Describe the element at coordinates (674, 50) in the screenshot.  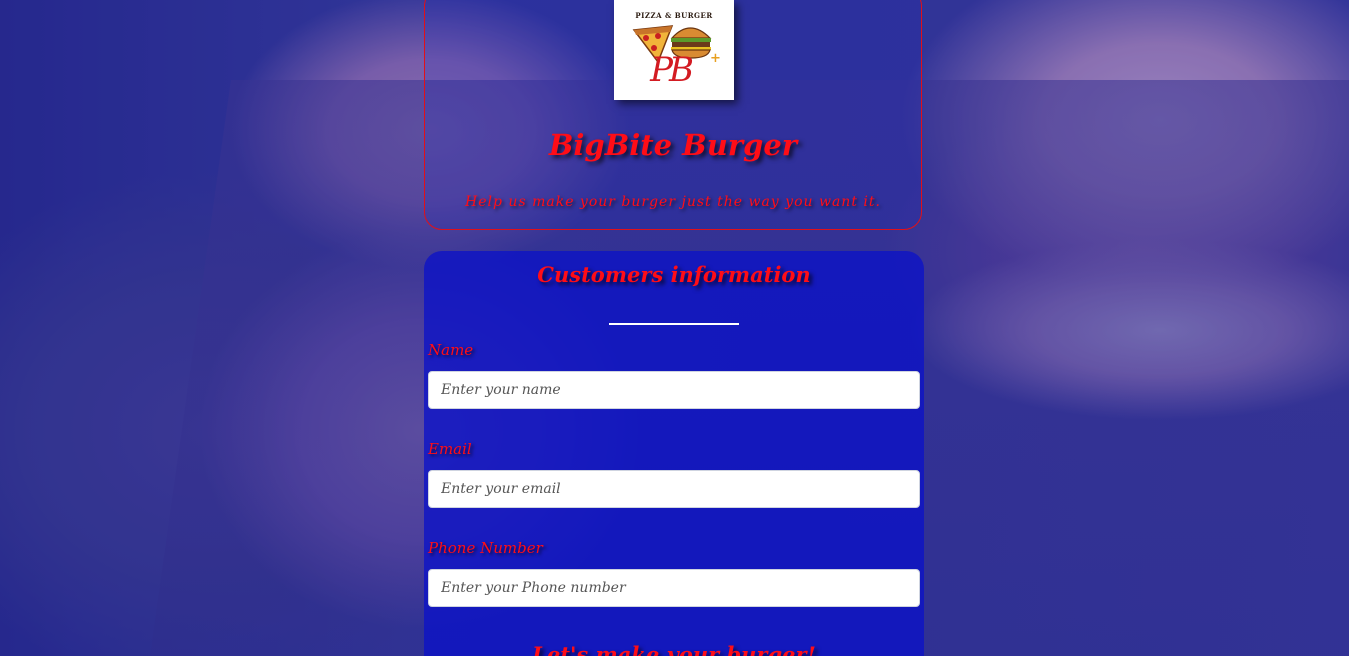
I see `logo: PIZZA & BURGER PB +` at that location.